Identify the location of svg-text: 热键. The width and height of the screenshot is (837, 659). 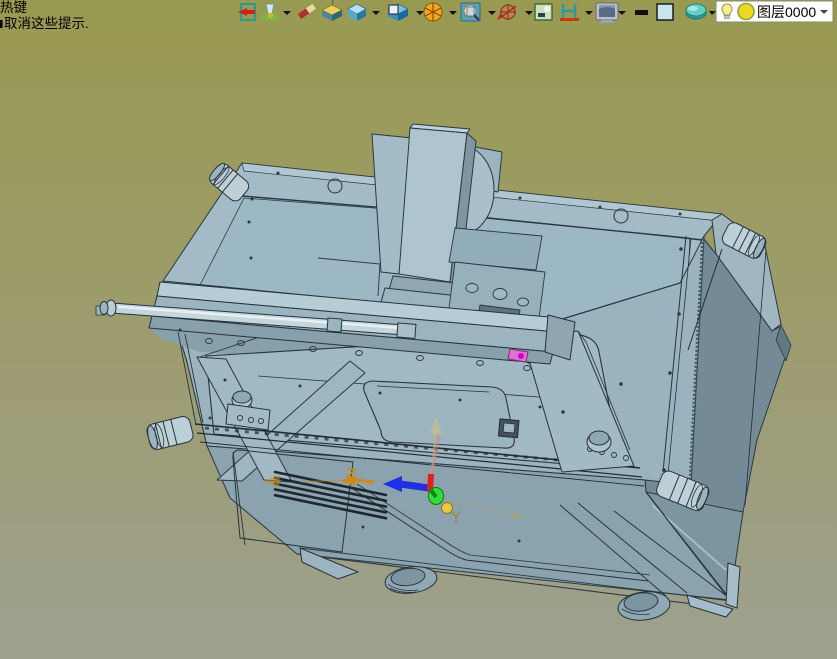
(13, 7).